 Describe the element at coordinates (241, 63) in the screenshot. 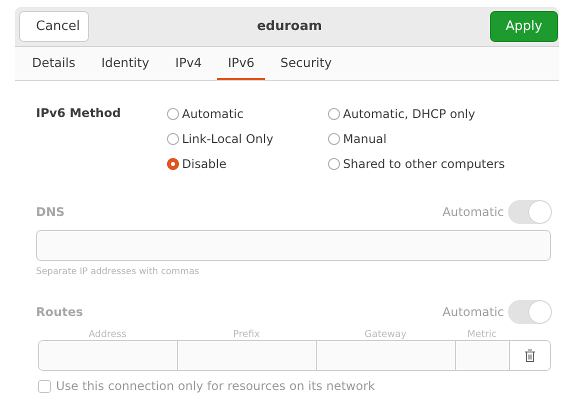

I see `tab: IPv6` at that location.